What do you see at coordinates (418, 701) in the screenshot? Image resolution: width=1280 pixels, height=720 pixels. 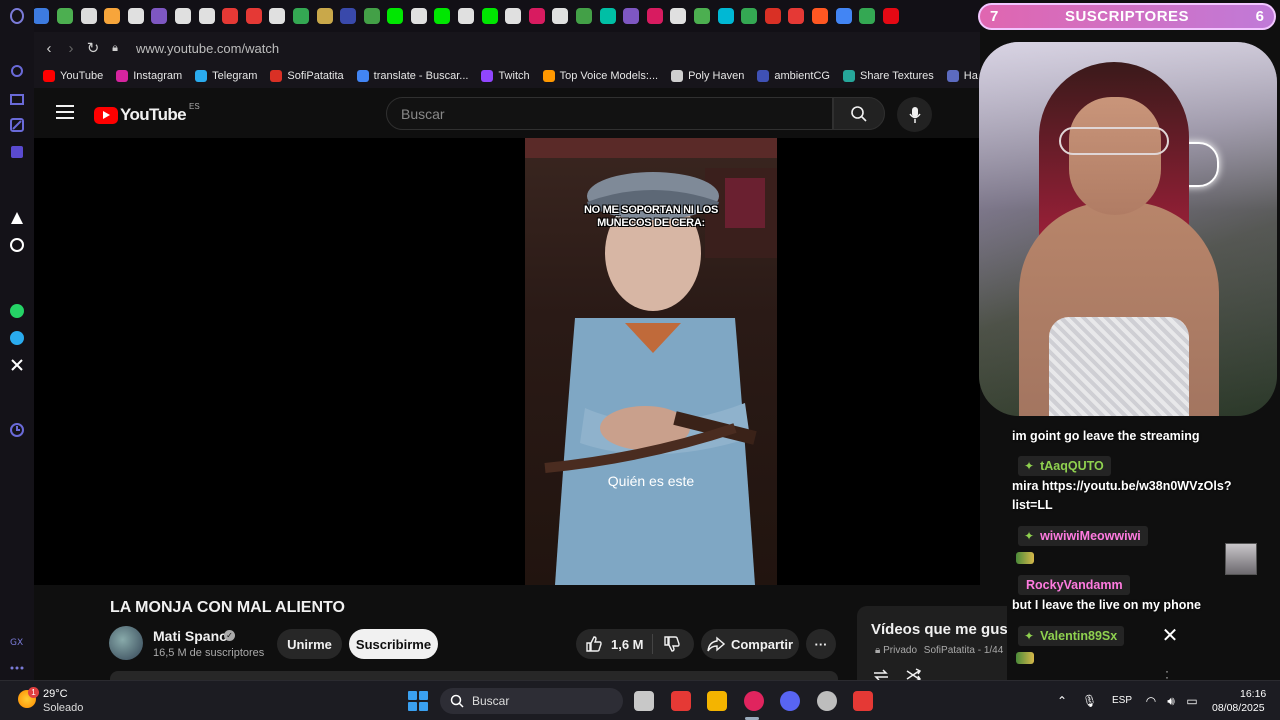 I see `start-button` at bounding box center [418, 701].